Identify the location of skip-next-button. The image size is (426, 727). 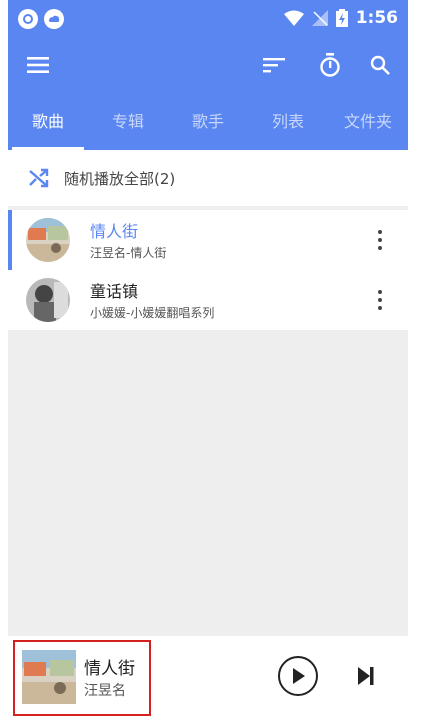
(366, 676).